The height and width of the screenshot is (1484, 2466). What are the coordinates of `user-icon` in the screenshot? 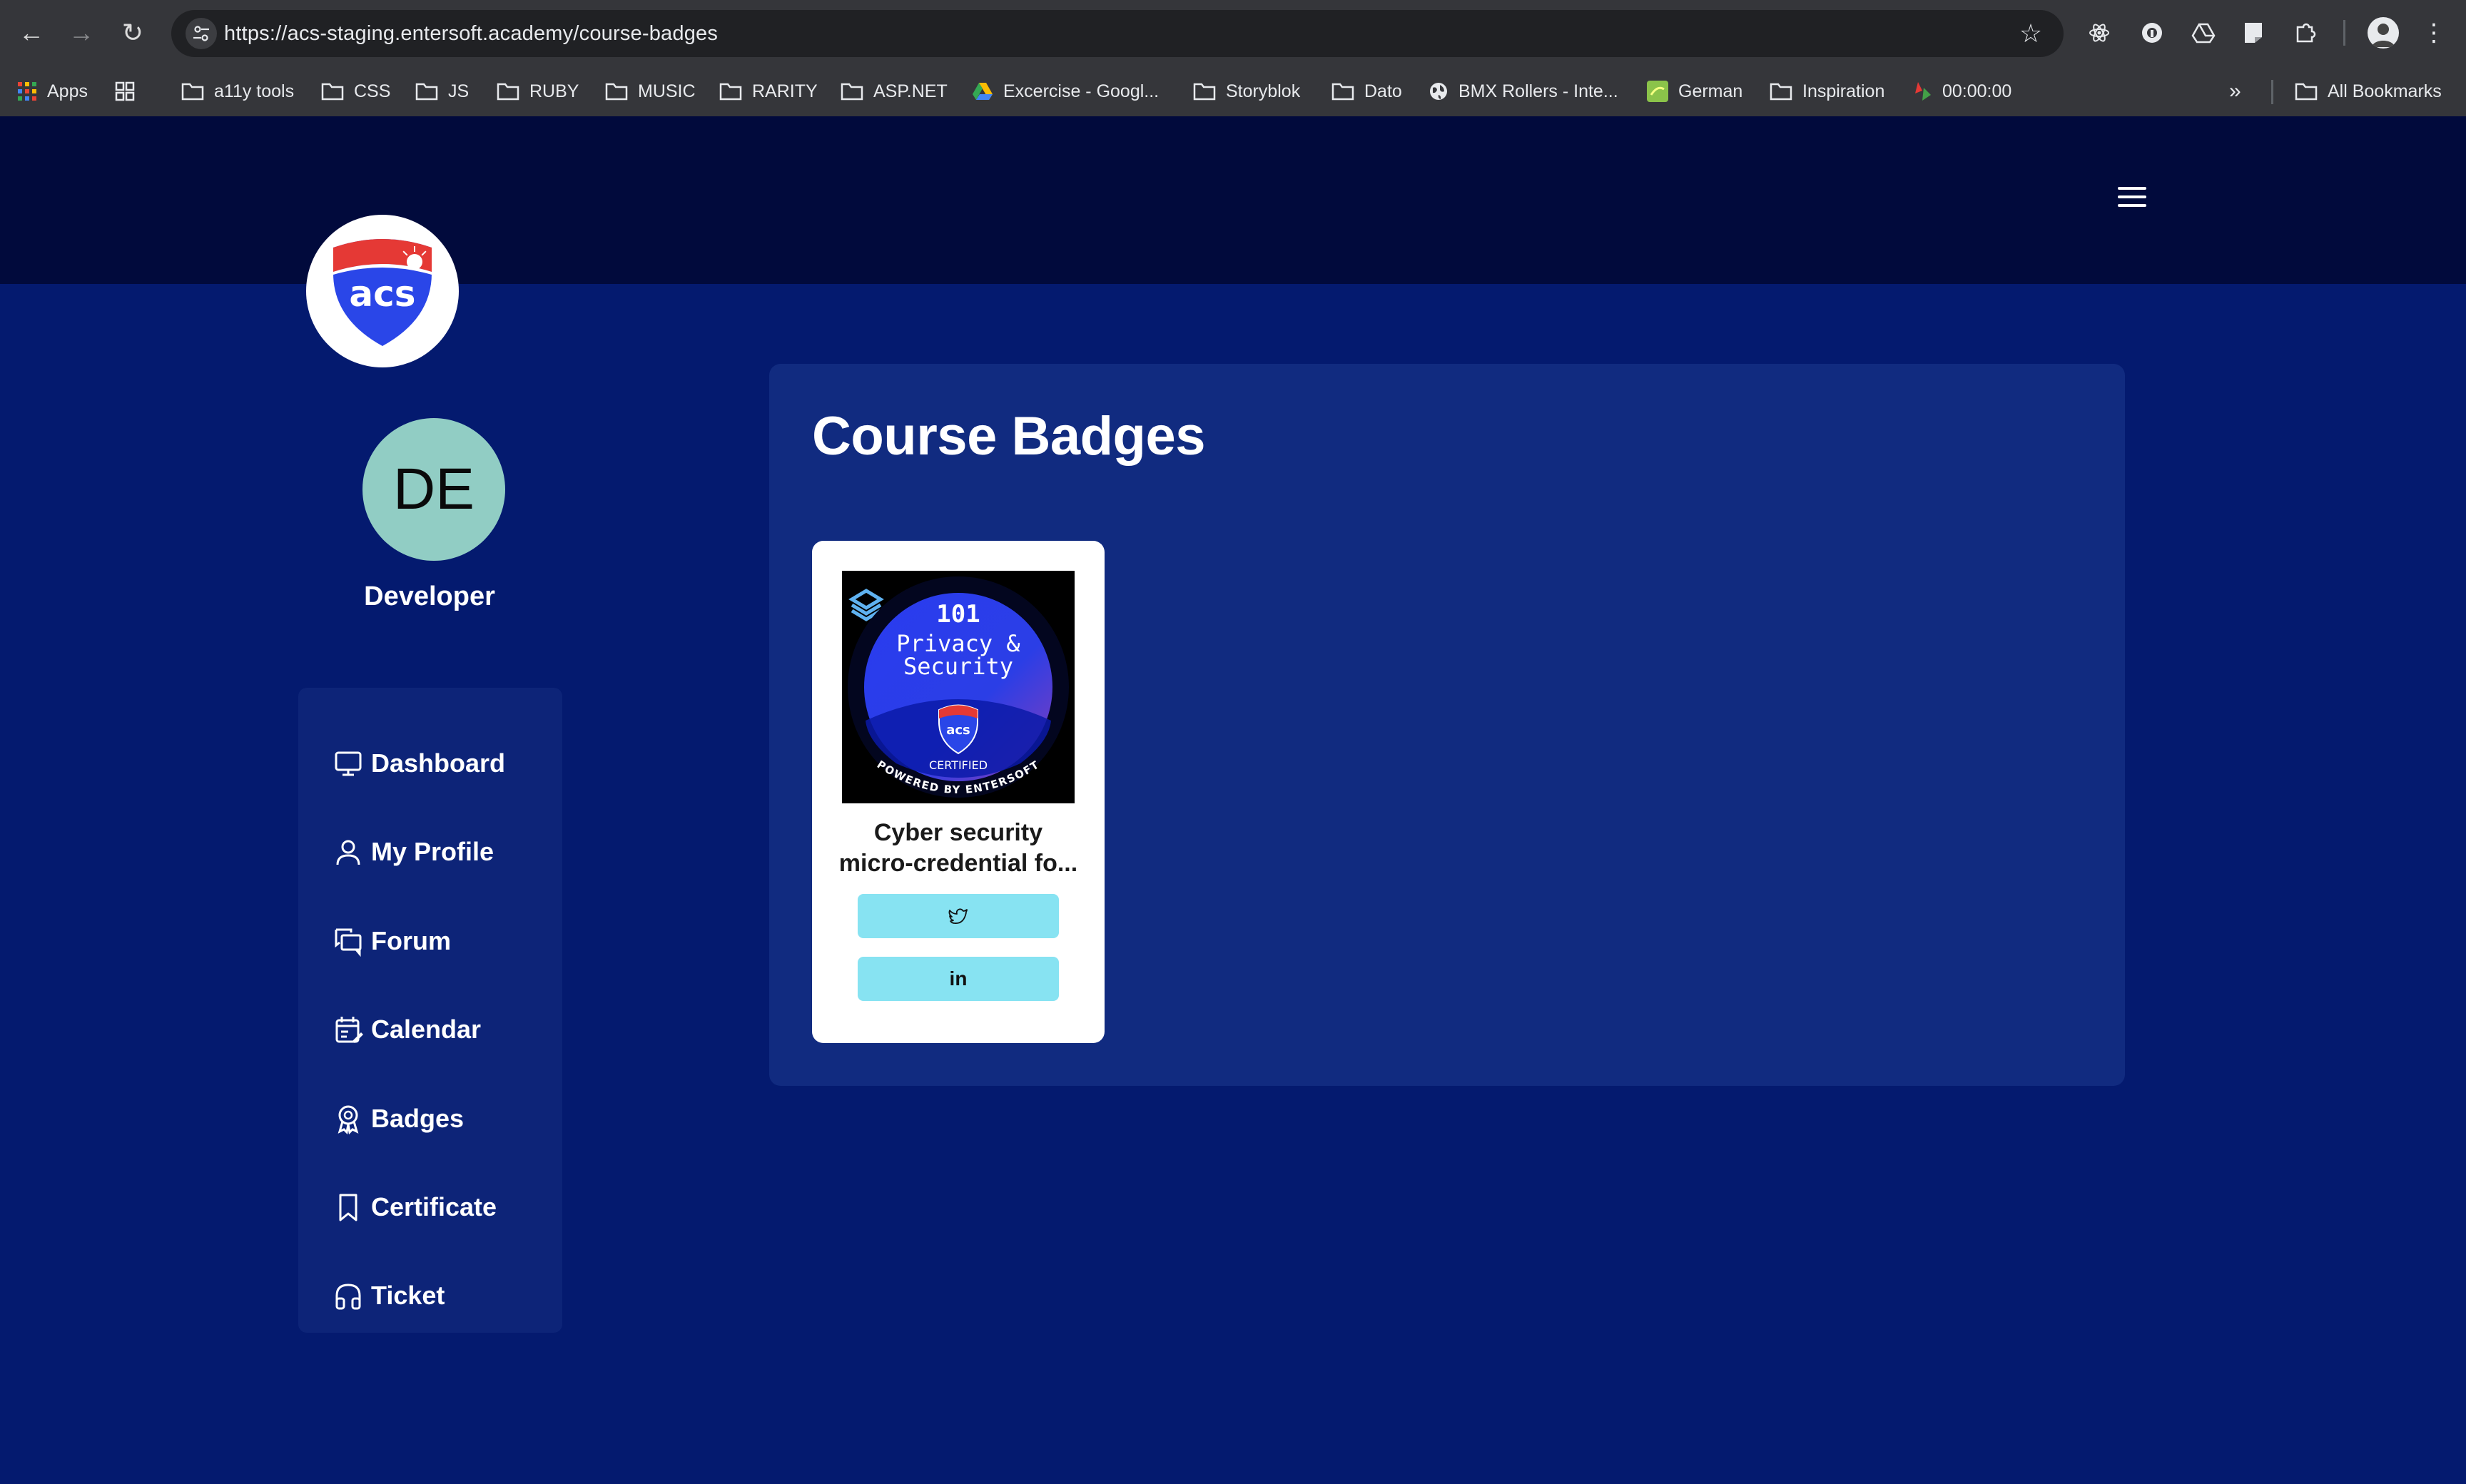 It's located at (348, 853).